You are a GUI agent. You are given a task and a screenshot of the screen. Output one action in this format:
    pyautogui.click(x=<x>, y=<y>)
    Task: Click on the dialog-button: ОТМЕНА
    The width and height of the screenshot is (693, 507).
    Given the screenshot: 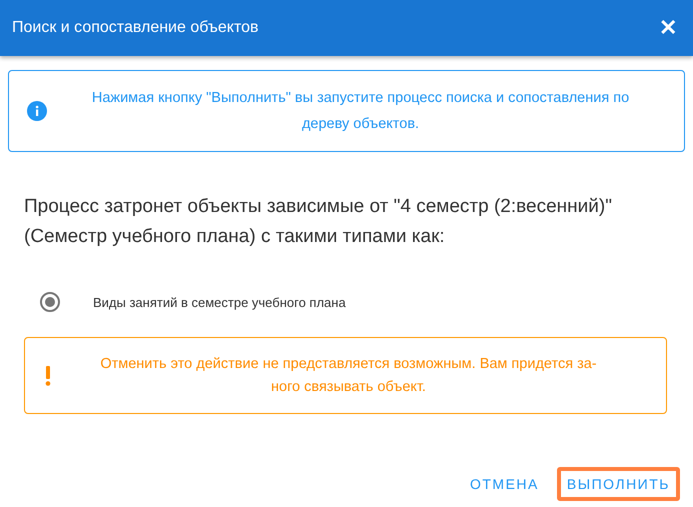 What is the action you would take?
    pyautogui.click(x=504, y=484)
    